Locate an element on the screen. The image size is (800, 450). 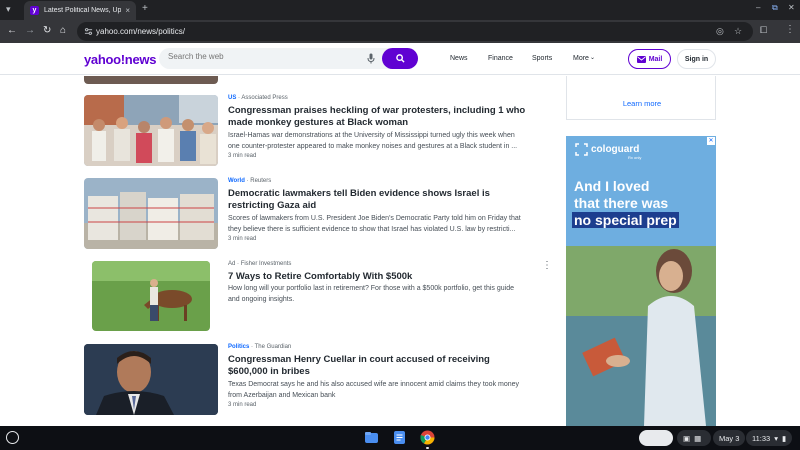
article-meta: World · Reuters is located at coordinates (250, 181).